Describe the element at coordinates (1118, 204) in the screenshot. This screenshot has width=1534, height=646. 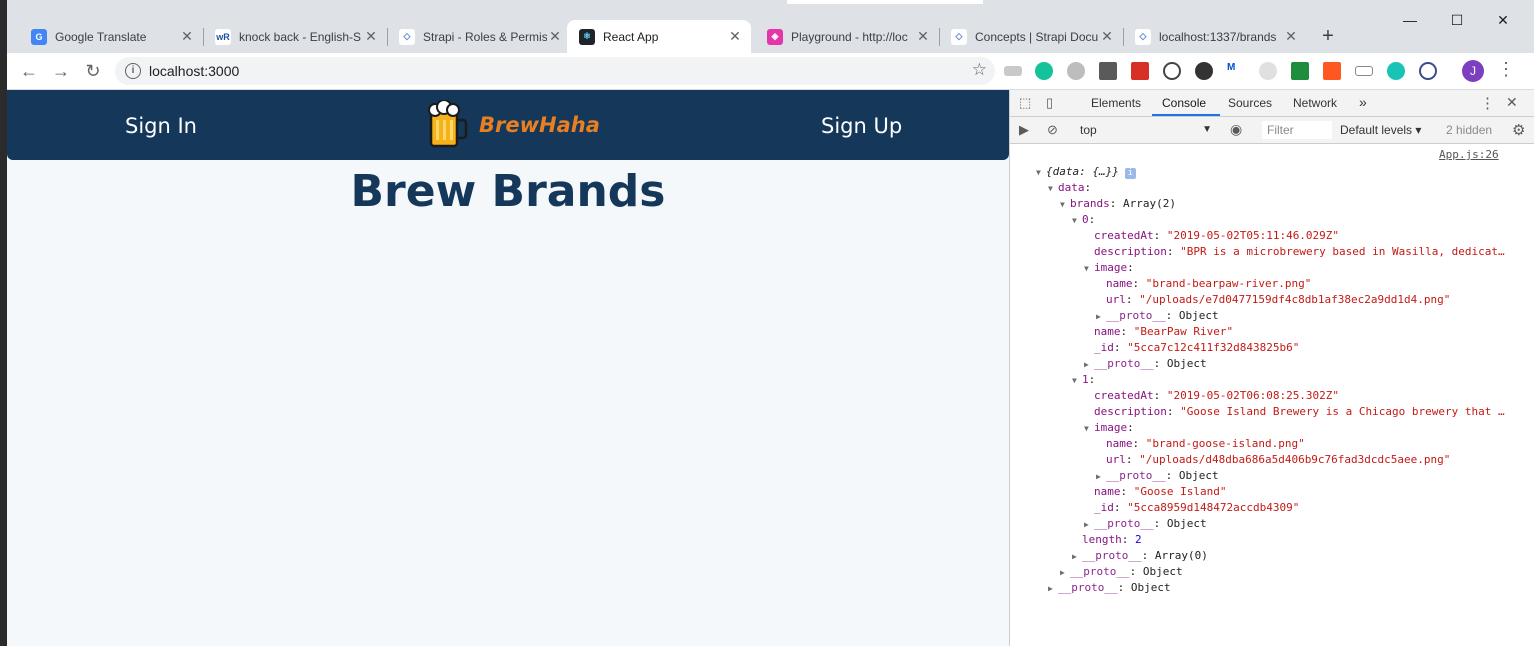
I see `console-tree-row: ▼ brands: Array(2)` at that location.